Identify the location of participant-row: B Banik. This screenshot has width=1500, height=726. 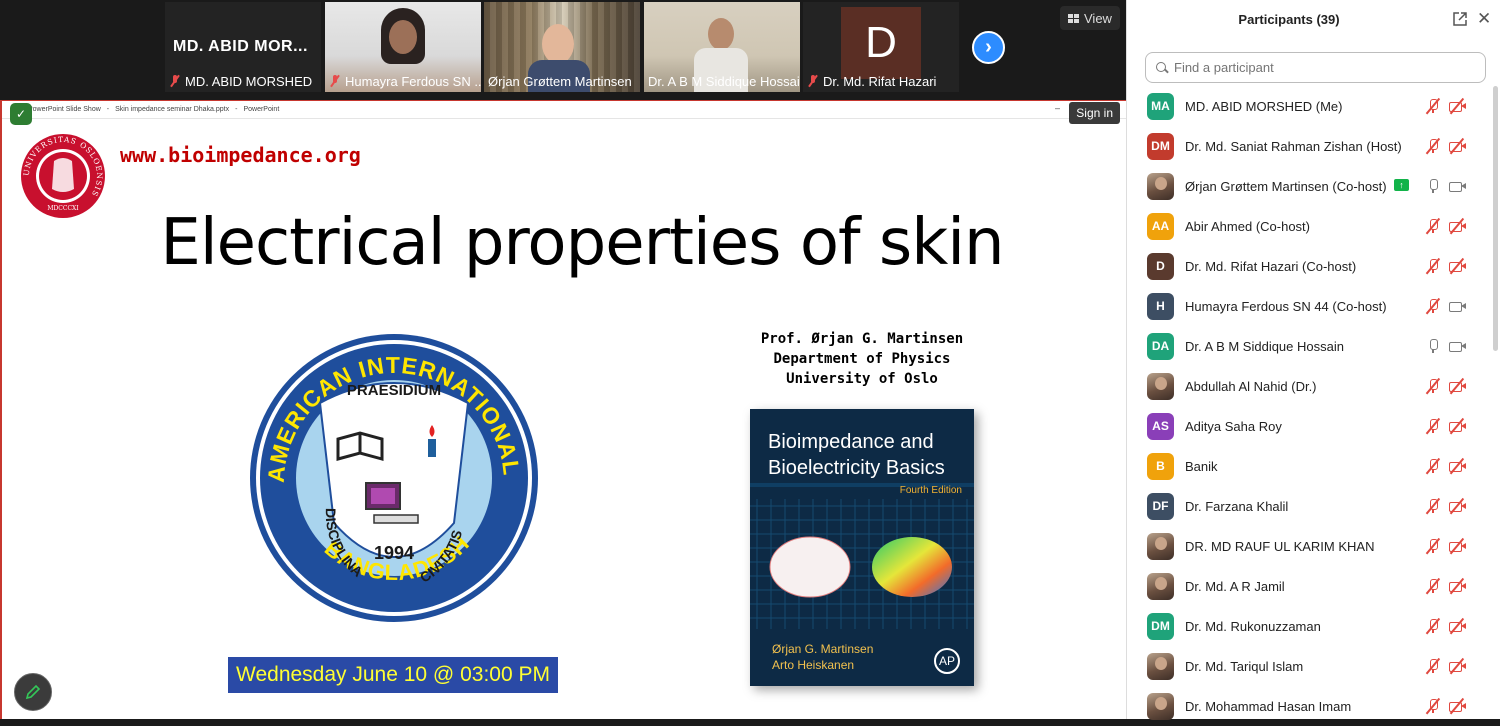
(1310, 466).